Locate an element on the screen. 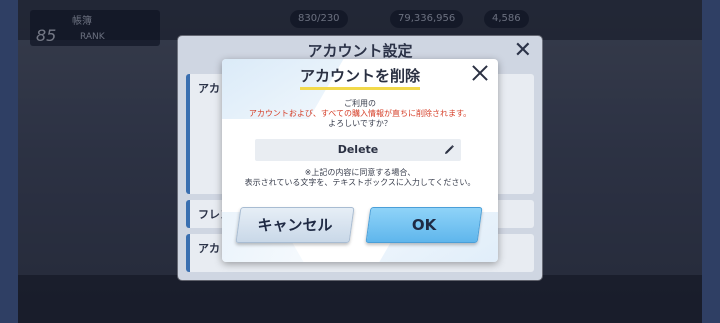 This screenshot has height=323, width=720. message-line-3: よろしいですか？ is located at coordinates (360, 123).